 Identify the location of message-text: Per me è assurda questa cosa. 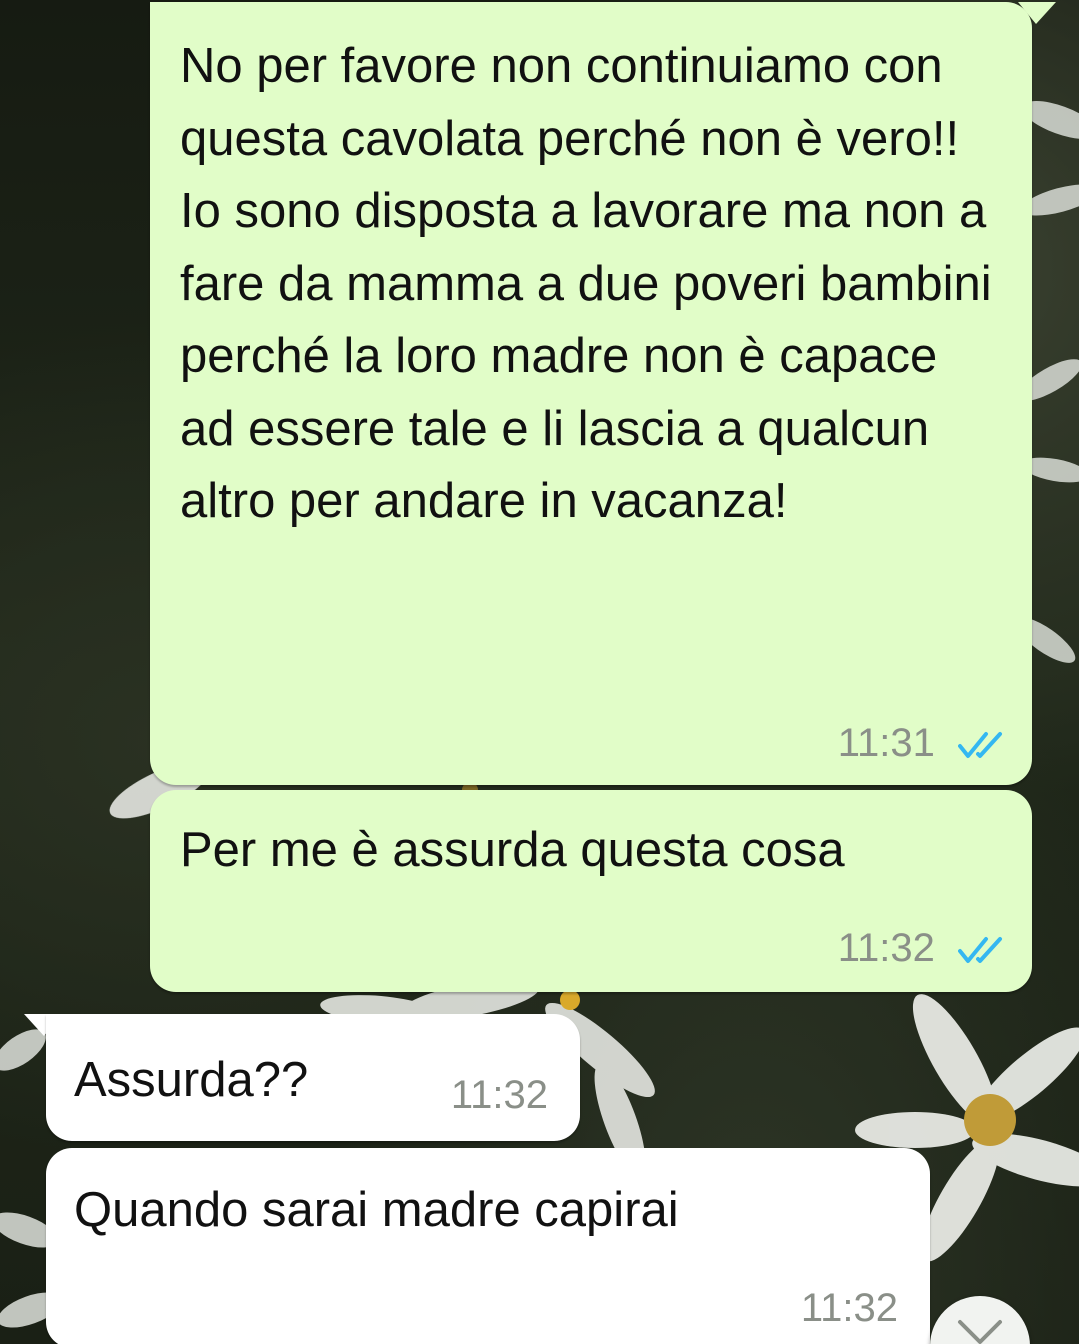
(512, 850).